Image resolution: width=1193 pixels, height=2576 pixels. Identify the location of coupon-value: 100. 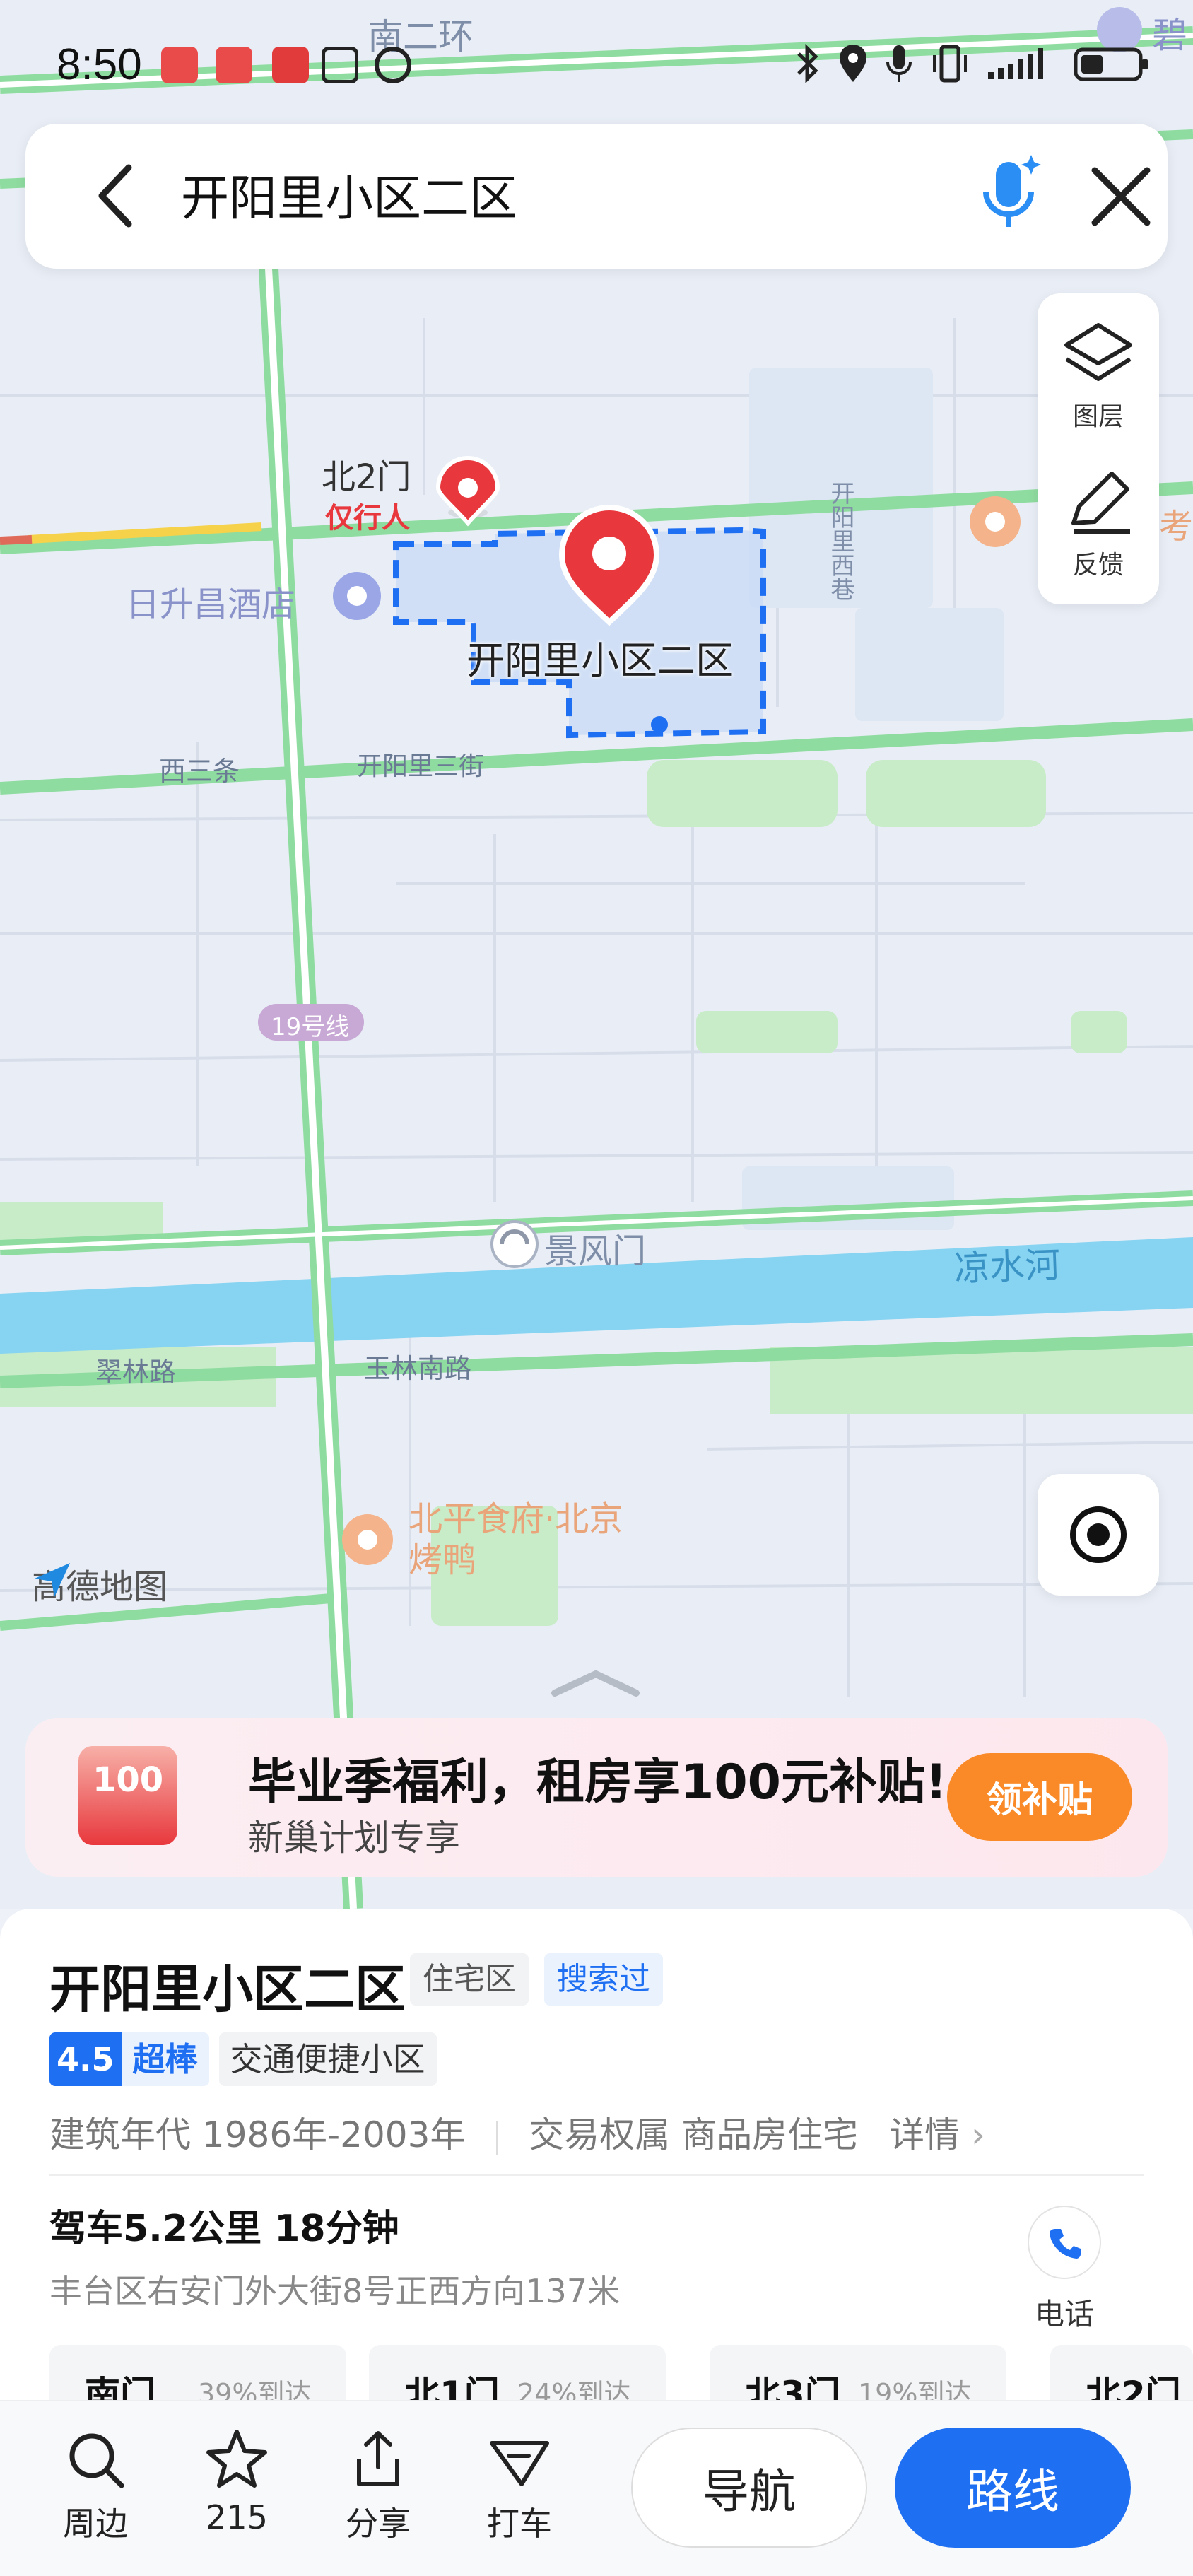
(128, 1780).